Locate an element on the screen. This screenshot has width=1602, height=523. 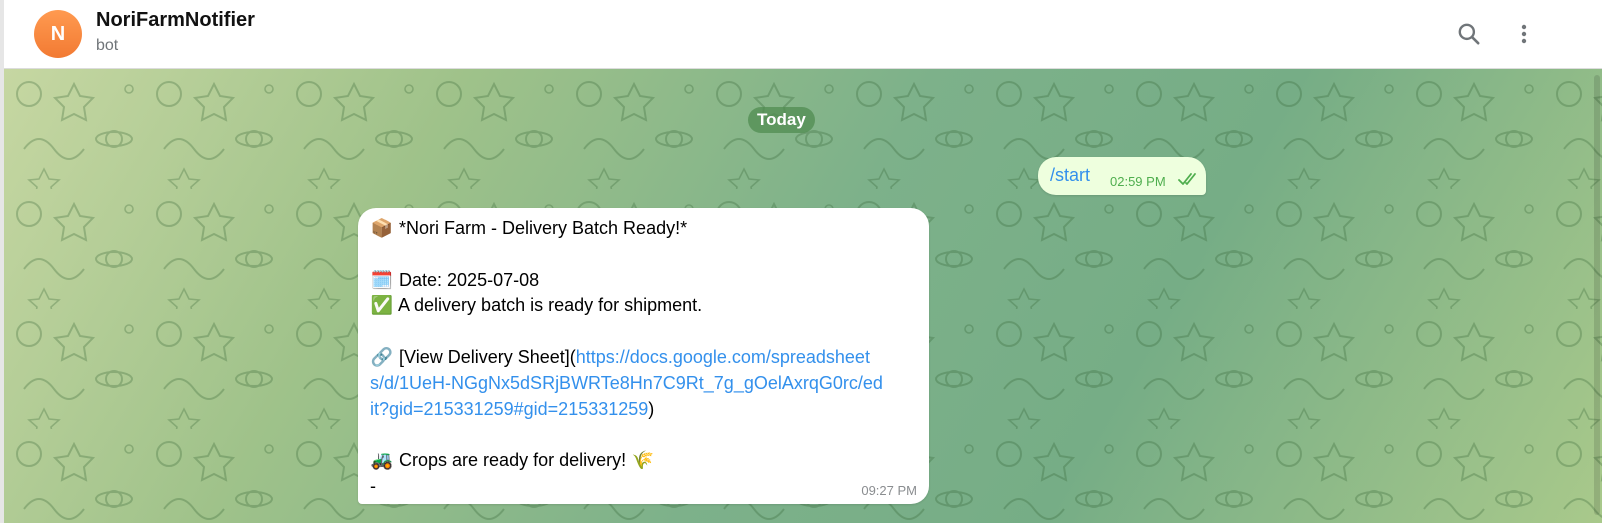
sheet-link-part-1: https://docs.google.com/spreadsheet is located at coordinates (723, 357).